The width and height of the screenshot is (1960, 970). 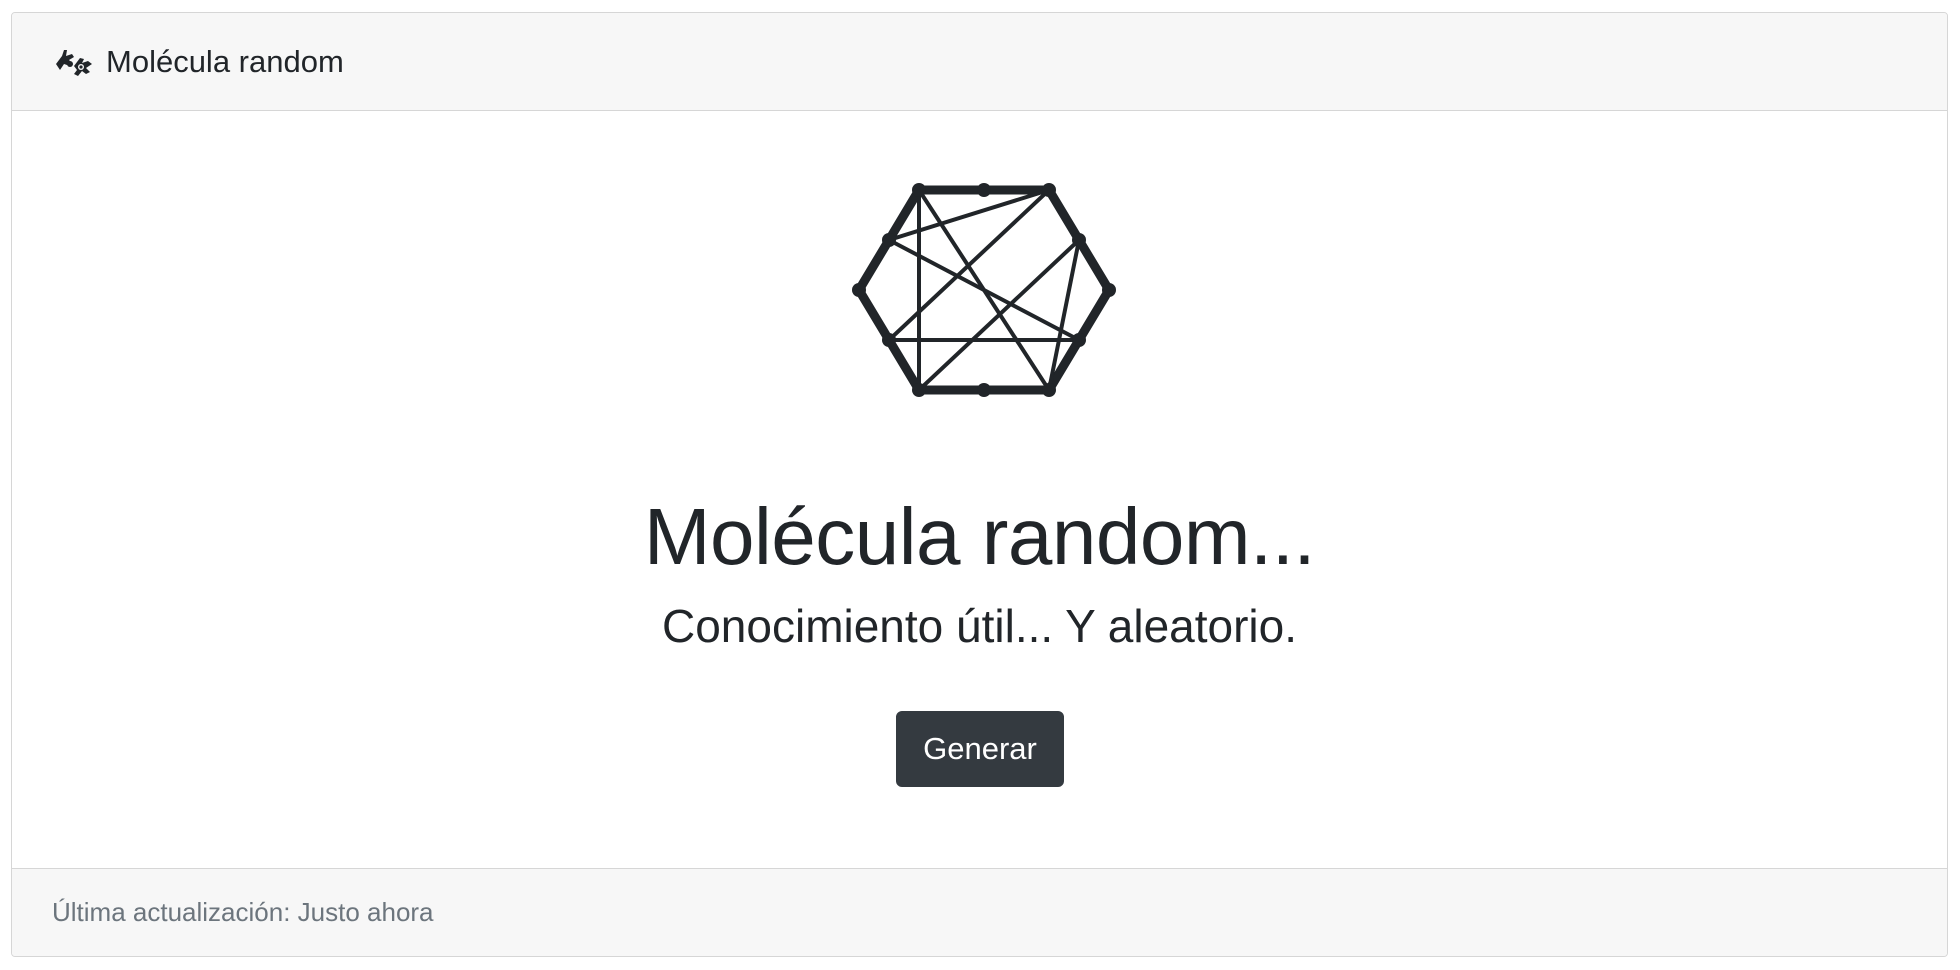 What do you see at coordinates (979, 62) in the screenshot?
I see `card-header: Molécula random` at bounding box center [979, 62].